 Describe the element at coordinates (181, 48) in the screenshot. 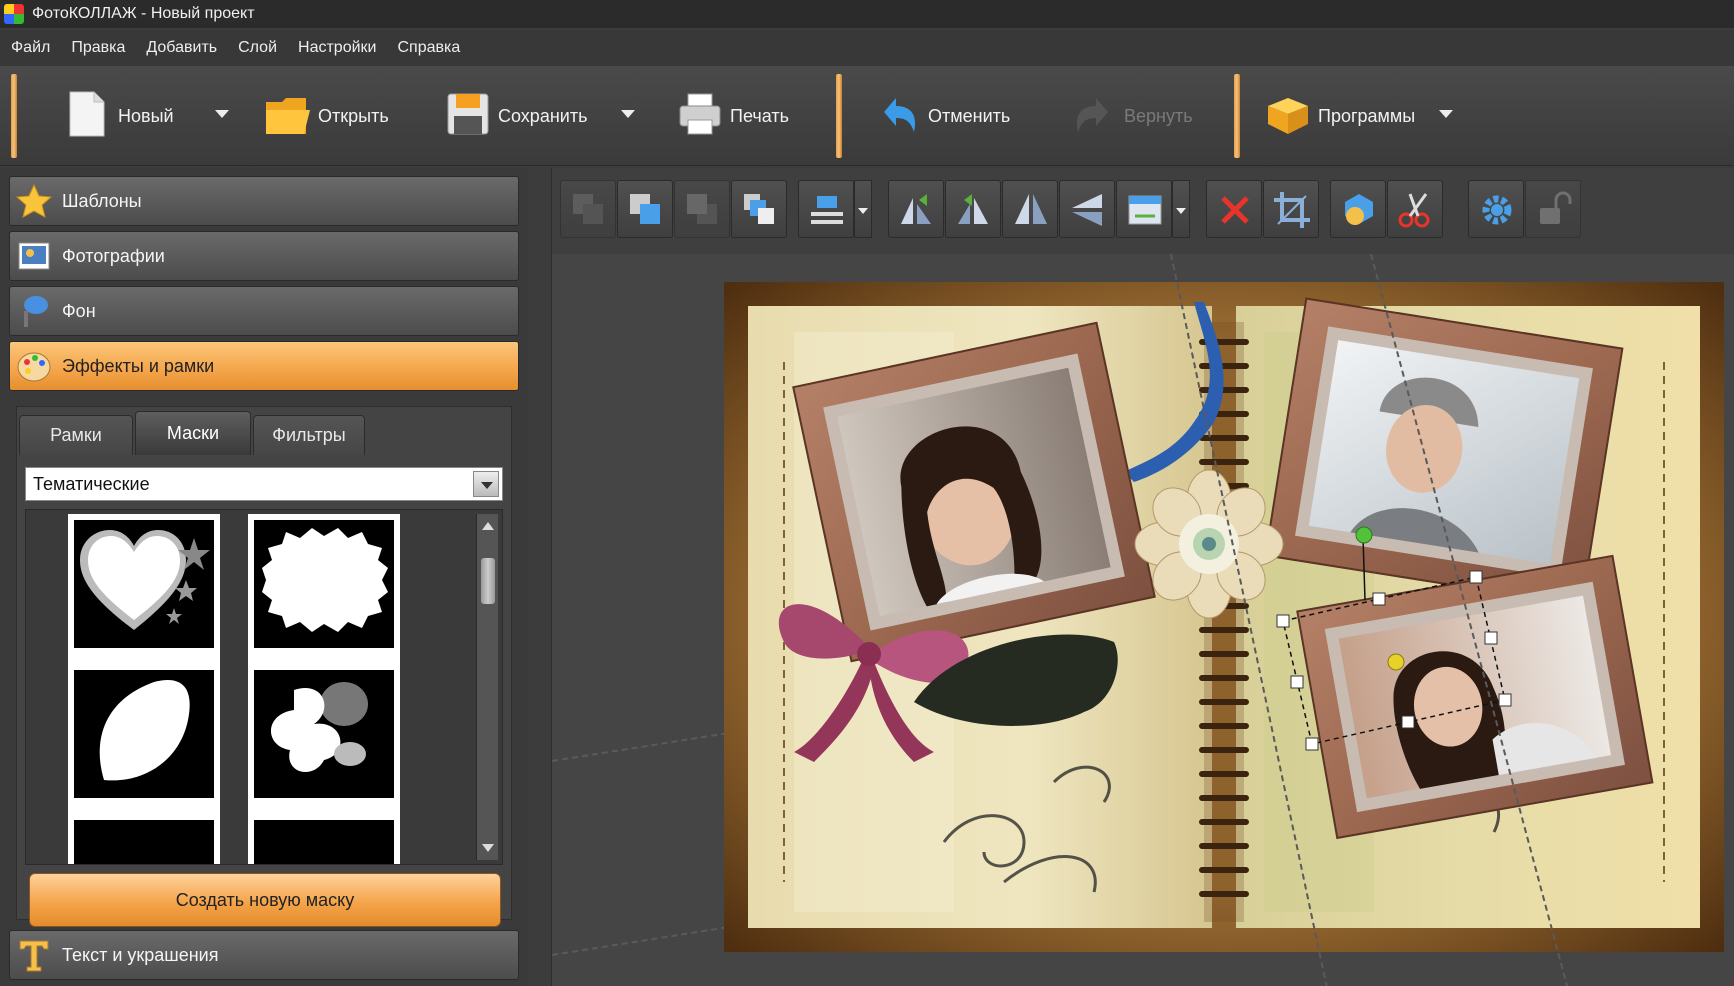

I see `menu-add: Добавить` at that location.